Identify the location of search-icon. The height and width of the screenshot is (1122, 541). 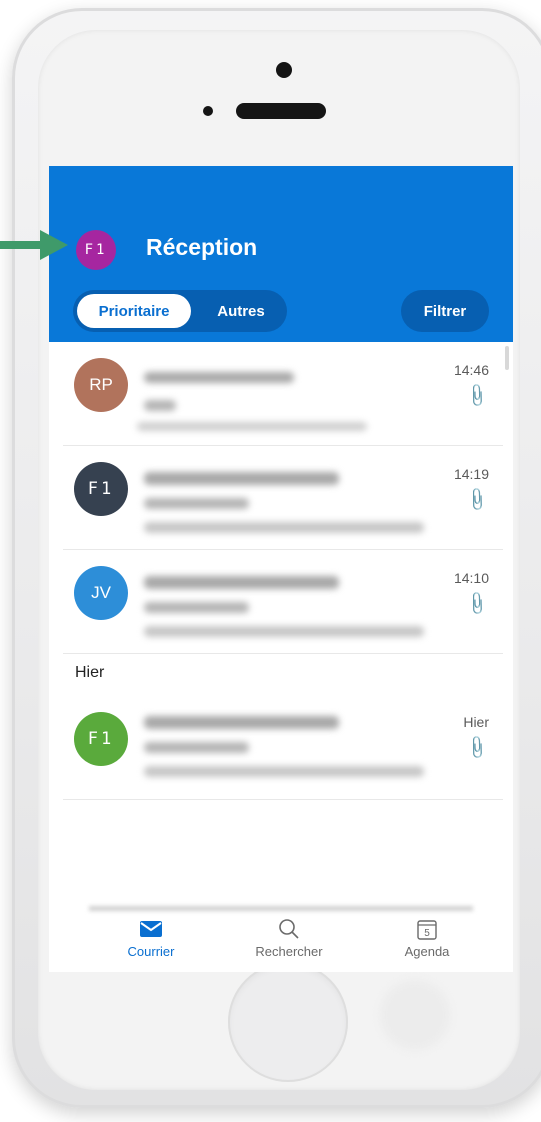
(289, 929).